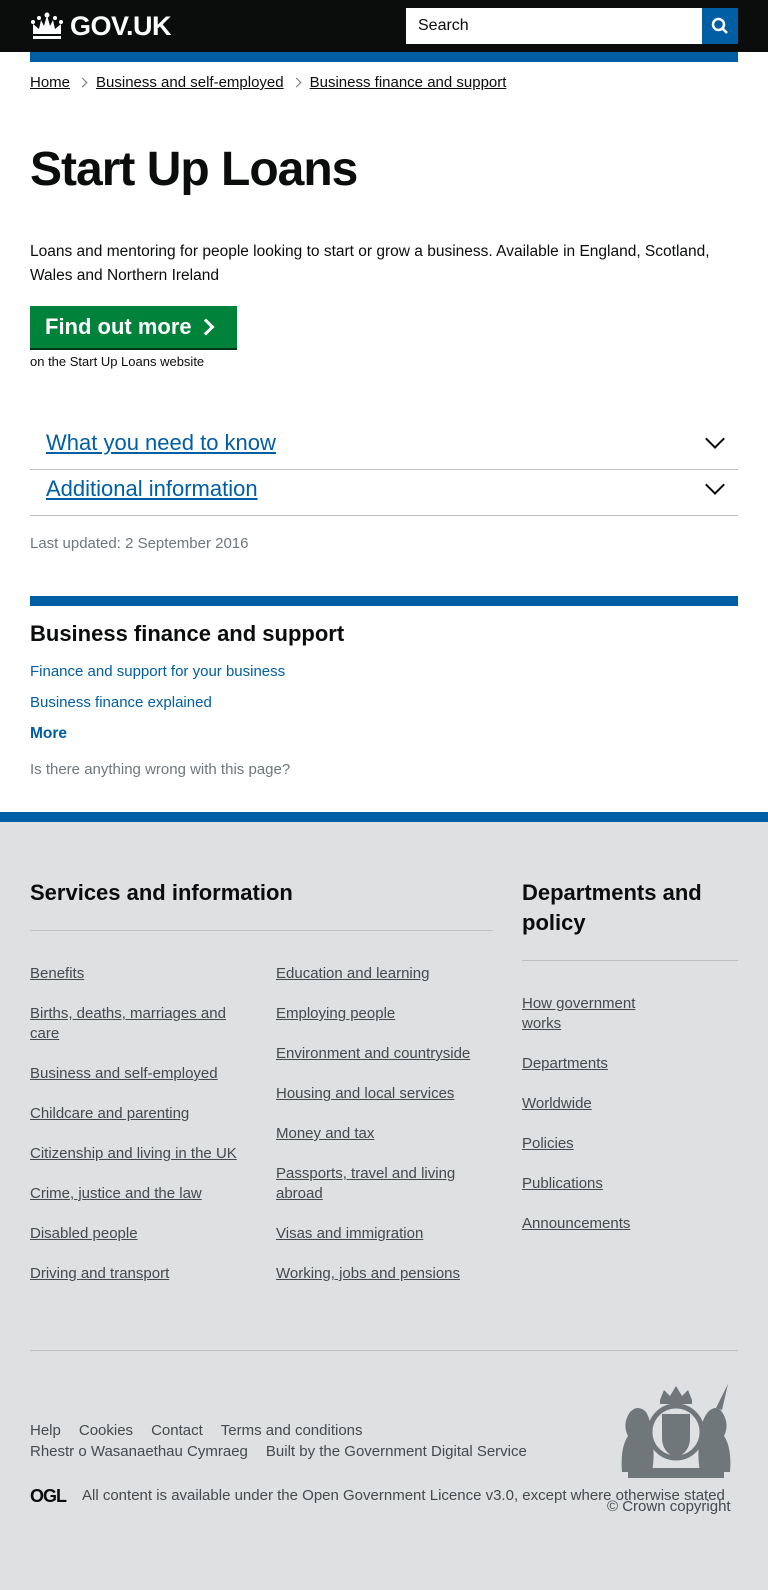  What do you see at coordinates (99, 1273) in the screenshot?
I see `footer-link: Driving and transport` at bounding box center [99, 1273].